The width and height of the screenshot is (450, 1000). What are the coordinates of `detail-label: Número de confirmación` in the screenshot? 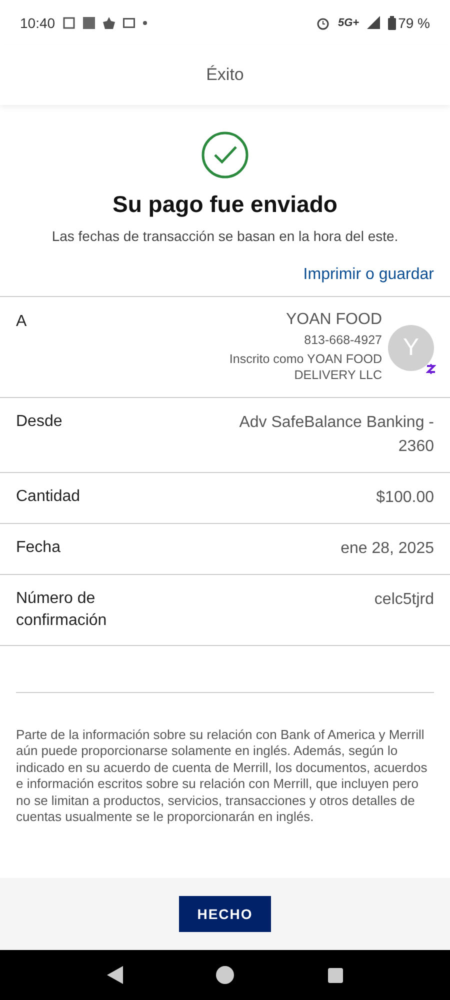 It's located at (62, 610).